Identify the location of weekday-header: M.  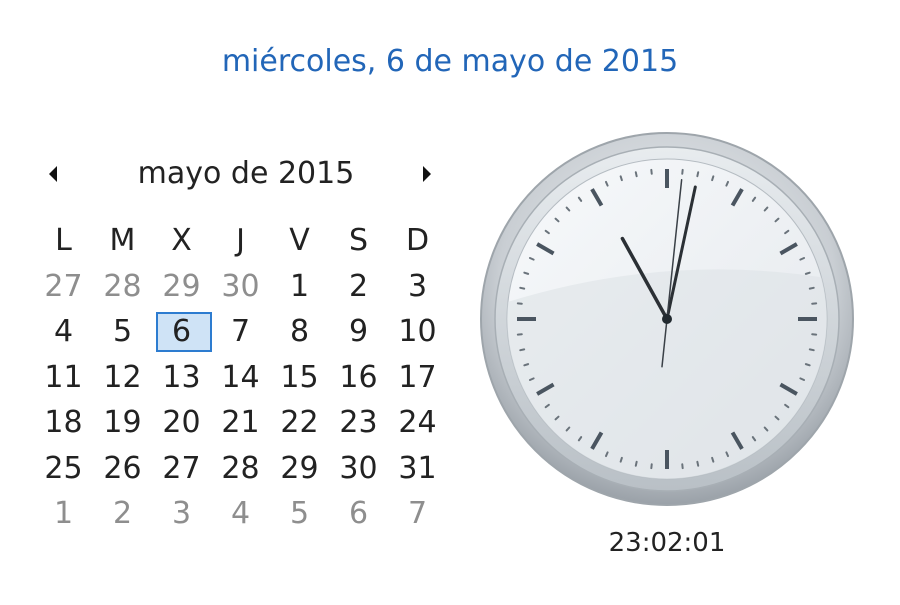
(122, 240).